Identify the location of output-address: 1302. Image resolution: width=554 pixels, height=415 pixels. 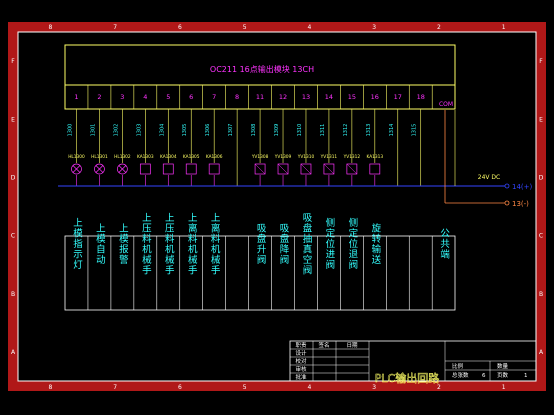
(116, 130).